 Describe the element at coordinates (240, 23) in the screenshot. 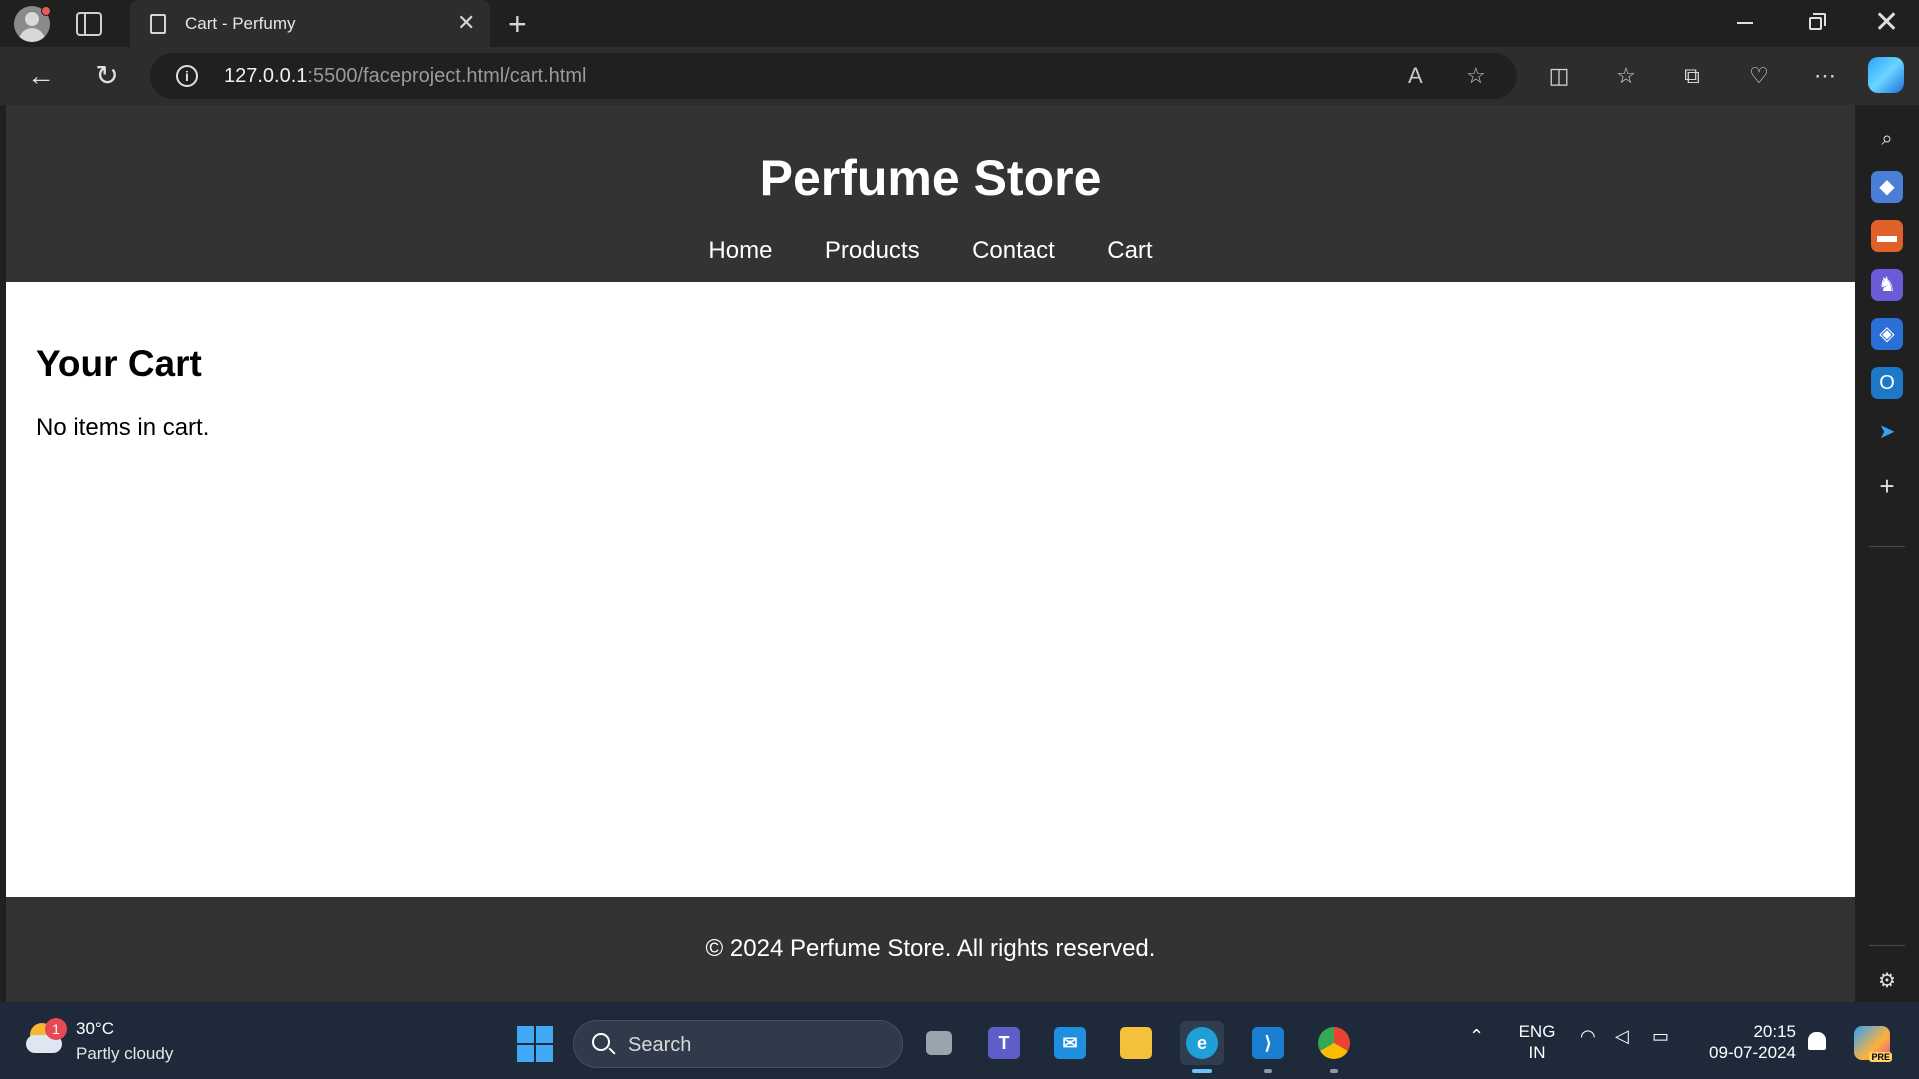

I see `tab-title: Cart - Perfumy` at that location.